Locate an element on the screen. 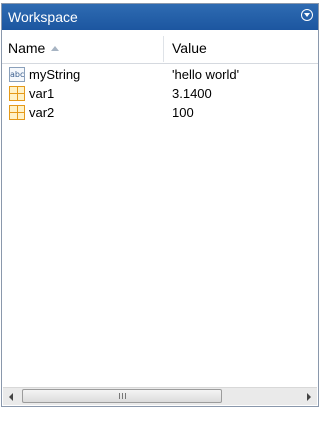 This screenshot has height=421, width=325. variable-value: 100 is located at coordinates (183, 112).